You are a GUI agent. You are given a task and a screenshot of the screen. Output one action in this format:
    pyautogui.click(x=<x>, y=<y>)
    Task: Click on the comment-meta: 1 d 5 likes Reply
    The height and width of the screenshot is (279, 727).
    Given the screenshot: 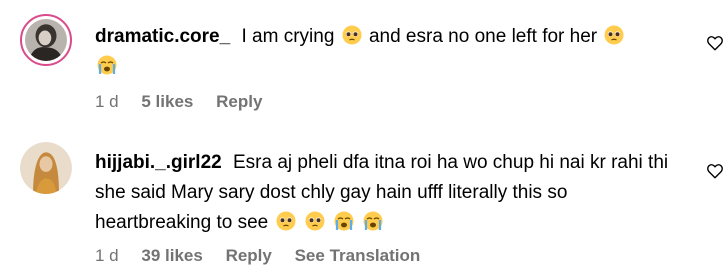 What is the action you would take?
    pyautogui.click(x=187, y=102)
    